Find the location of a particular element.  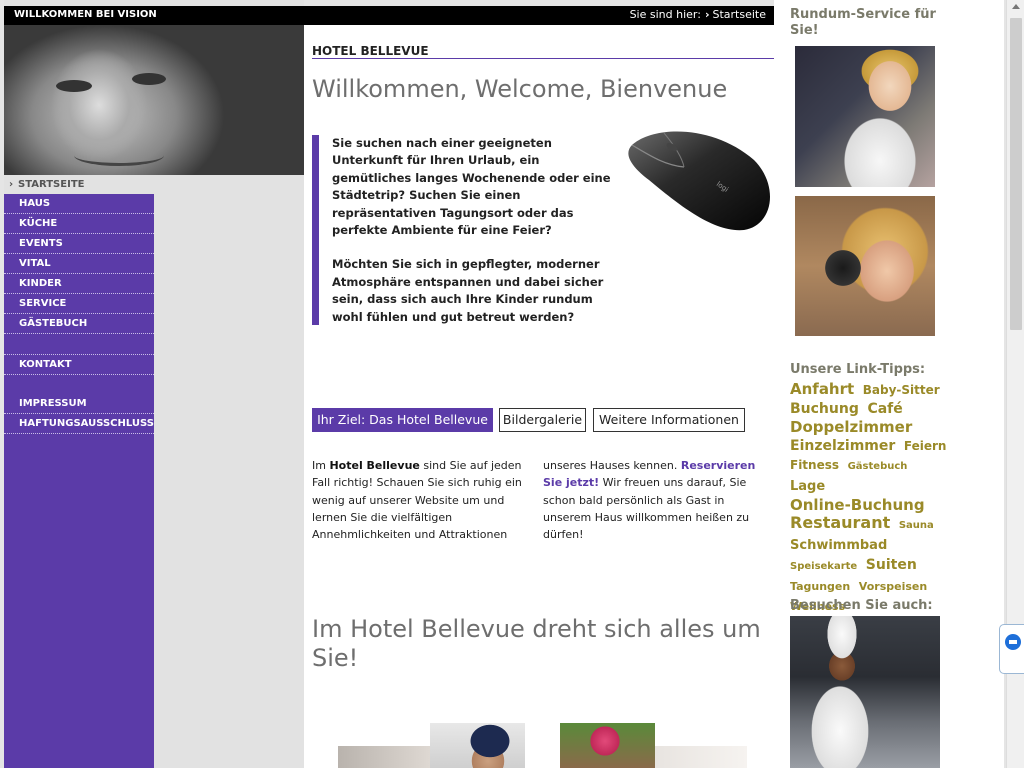

tab-weitere-informationen: Weitere Informationen is located at coordinates (669, 420).